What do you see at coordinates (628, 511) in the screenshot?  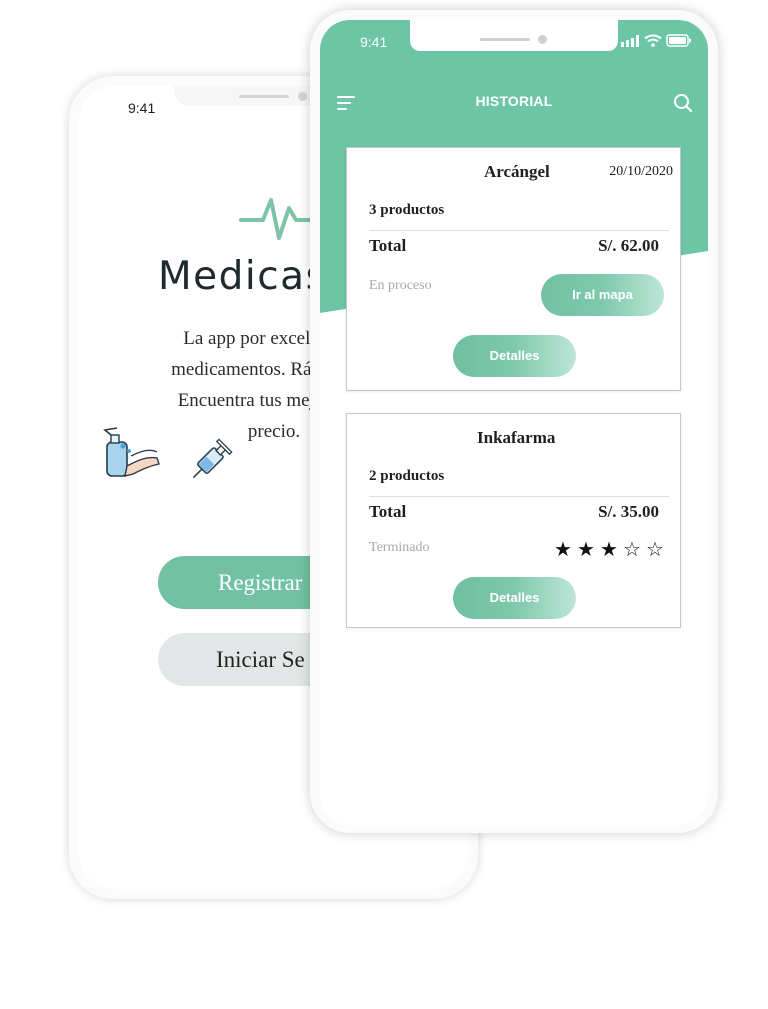 I see `total-value: S/. 35.00` at bounding box center [628, 511].